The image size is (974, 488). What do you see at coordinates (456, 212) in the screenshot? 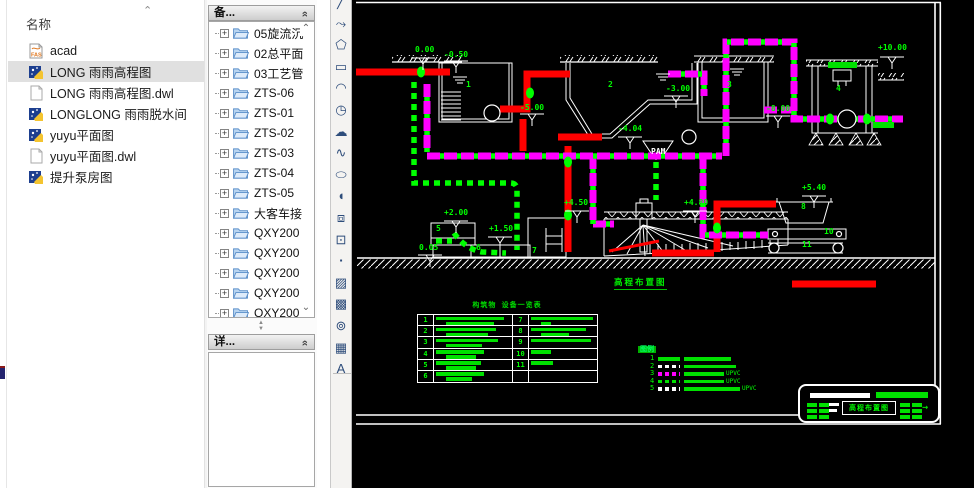
I see `cad-label: +2.00` at bounding box center [456, 212].